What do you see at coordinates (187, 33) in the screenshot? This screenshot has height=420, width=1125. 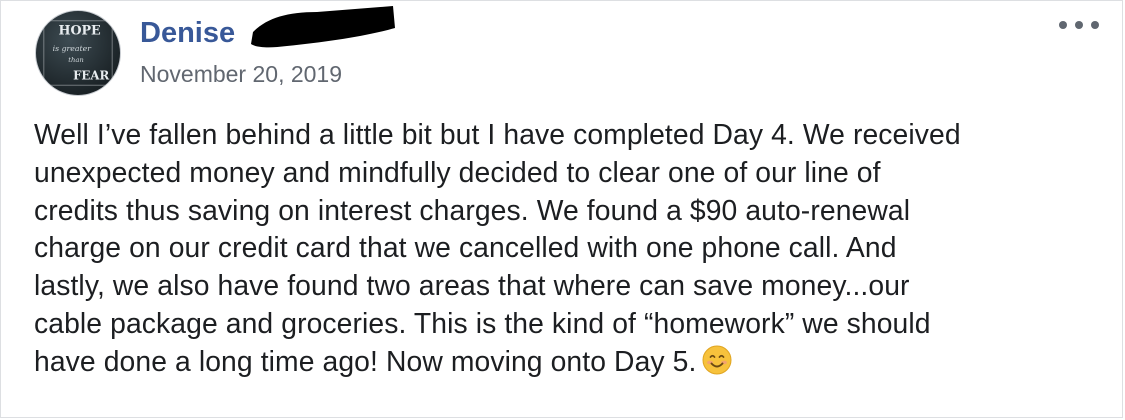 I see `author-name: Denise` at bounding box center [187, 33].